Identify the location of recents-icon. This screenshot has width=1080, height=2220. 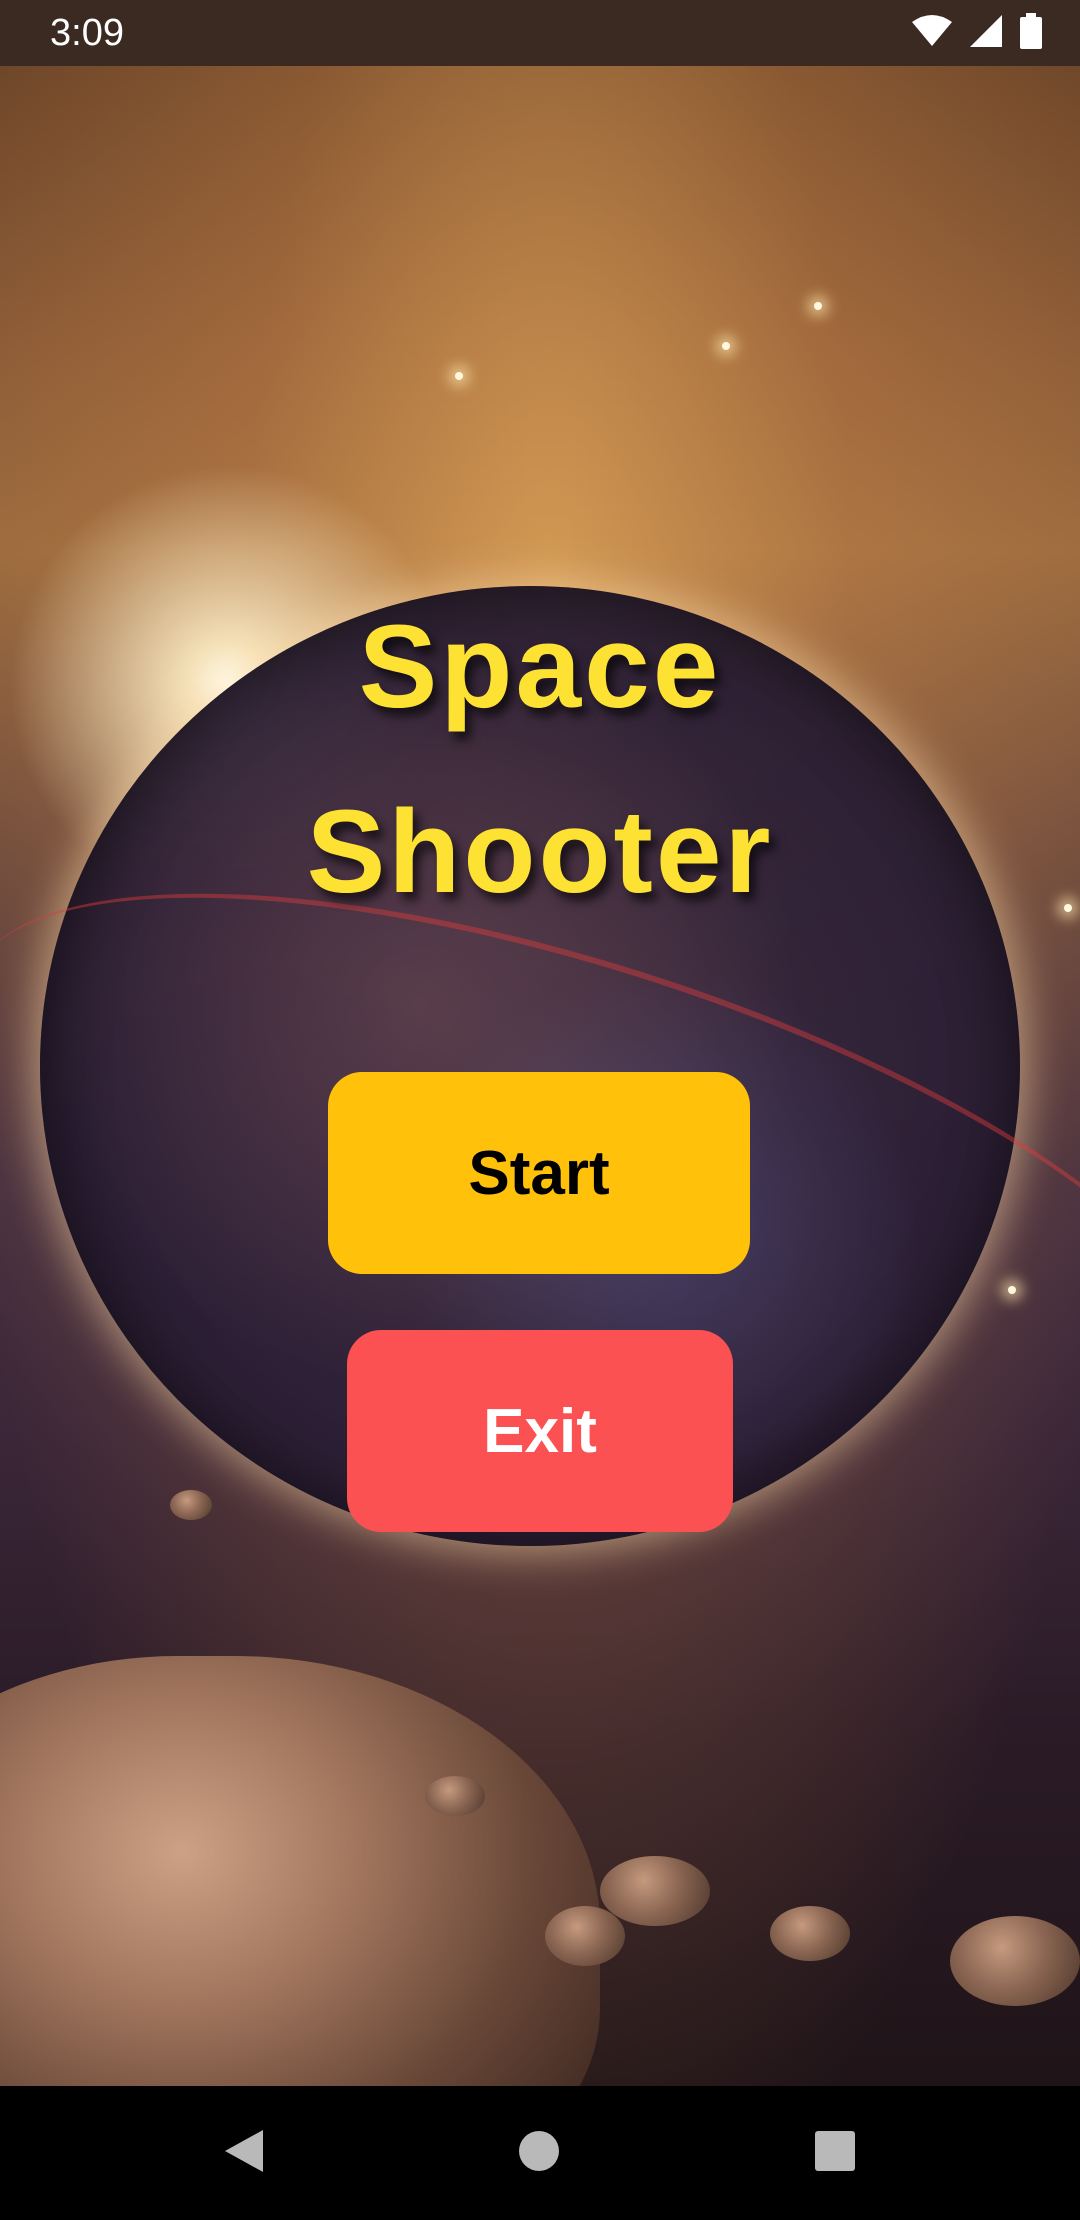
(835, 2153).